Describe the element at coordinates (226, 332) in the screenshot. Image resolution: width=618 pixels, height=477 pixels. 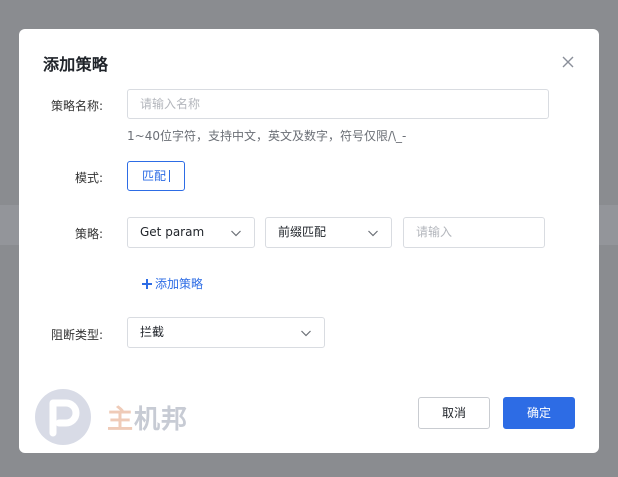
I see `block-type-select: 拦截` at that location.